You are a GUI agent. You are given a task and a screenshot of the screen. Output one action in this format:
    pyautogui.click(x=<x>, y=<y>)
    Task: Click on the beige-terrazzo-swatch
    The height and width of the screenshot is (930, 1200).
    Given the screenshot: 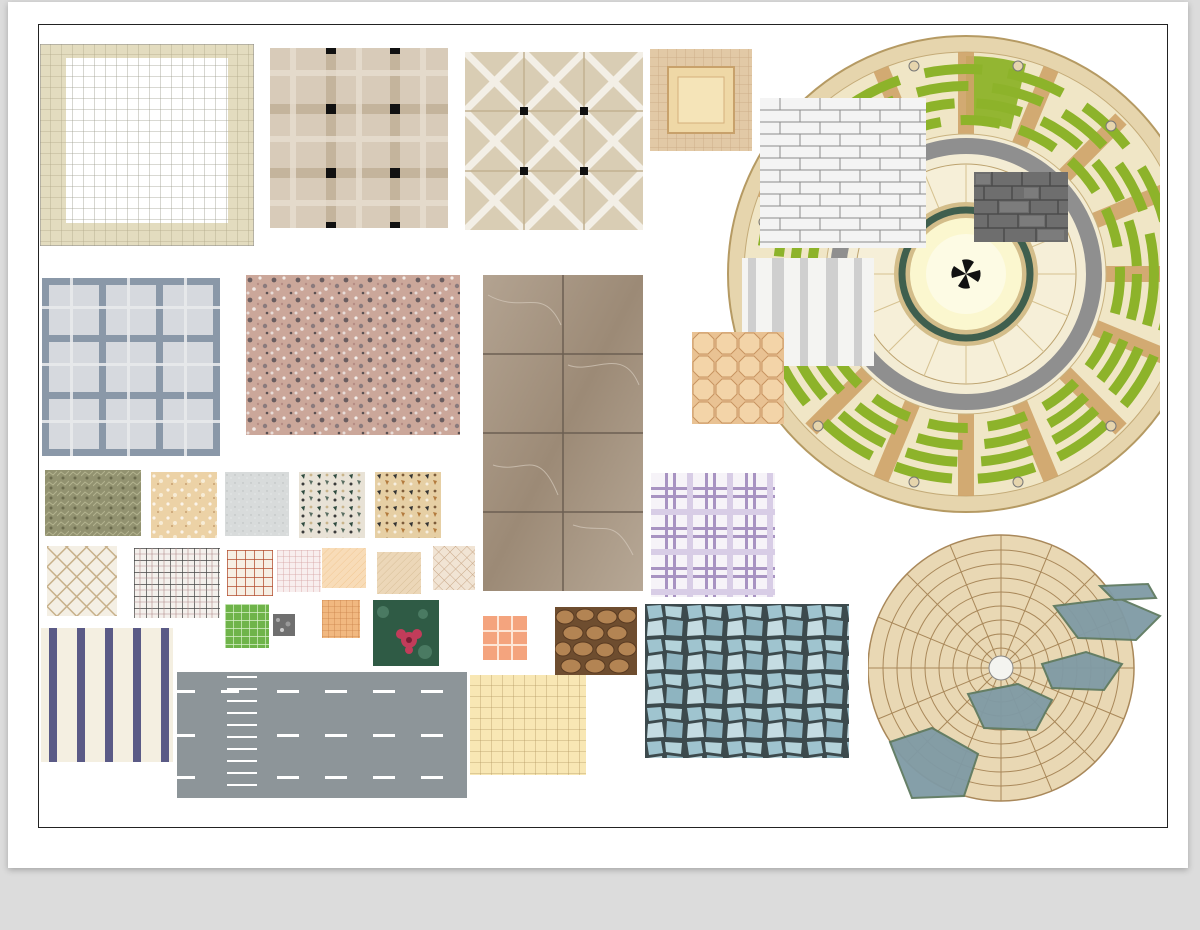 What is the action you would take?
    pyautogui.click(x=184, y=505)
    